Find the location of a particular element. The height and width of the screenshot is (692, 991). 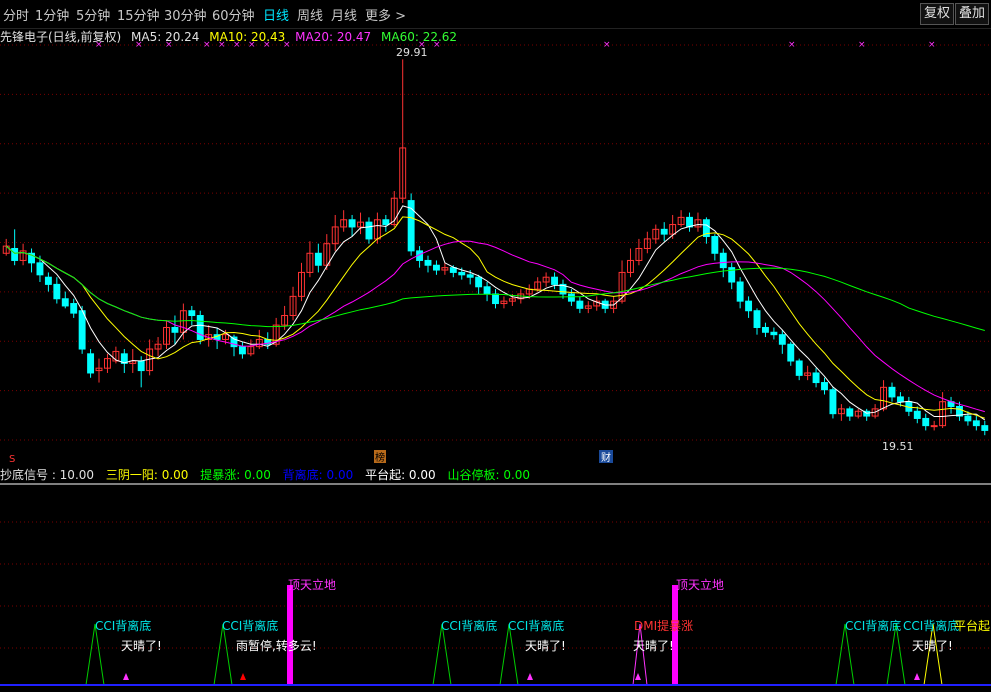

signal-shapes is located at coordinates (514, 635).